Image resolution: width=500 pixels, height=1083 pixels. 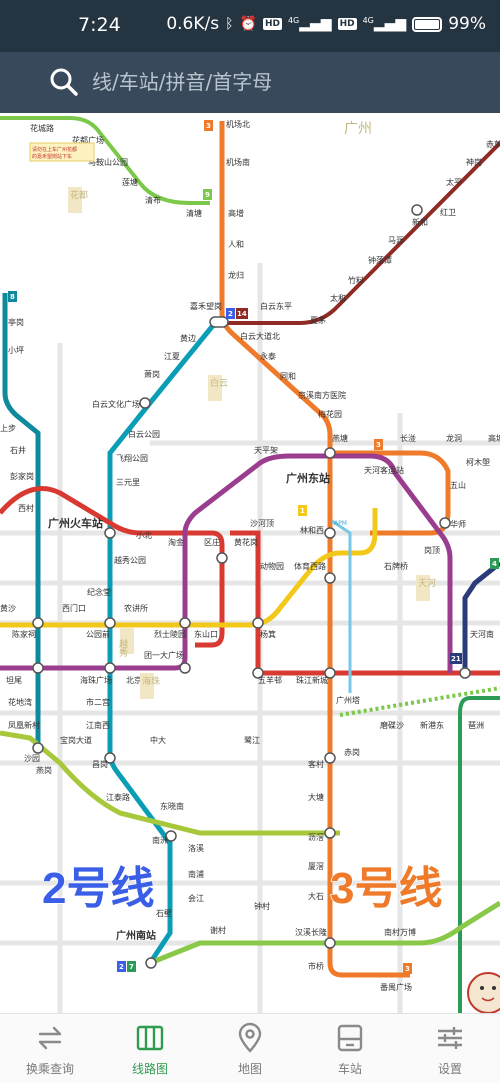 I want to click on station-taiping: 太平, so click(x=454, y=182).